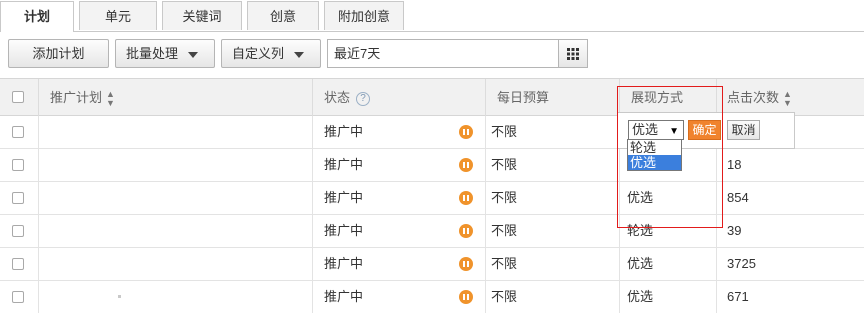 The image size is (864, 313). What do you see at coordinates (743, 130) in the screenshot?
I see `cancel-button: 取消` at bounding box center [743, 130].